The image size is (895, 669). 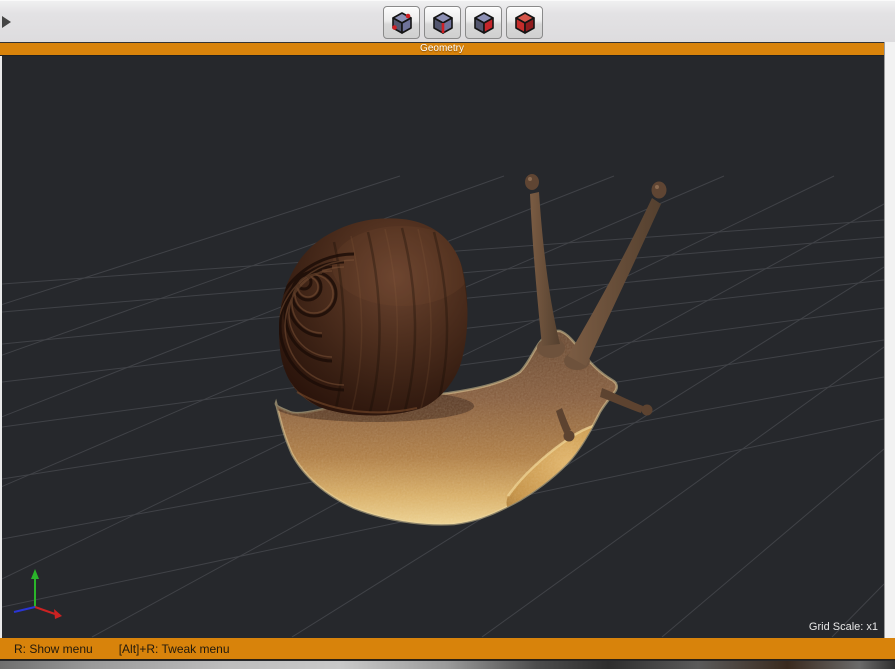 What do you see at coordinates (889, 340) in the screenshot?
I see `window-right-border` at bounding box center [889, 340].